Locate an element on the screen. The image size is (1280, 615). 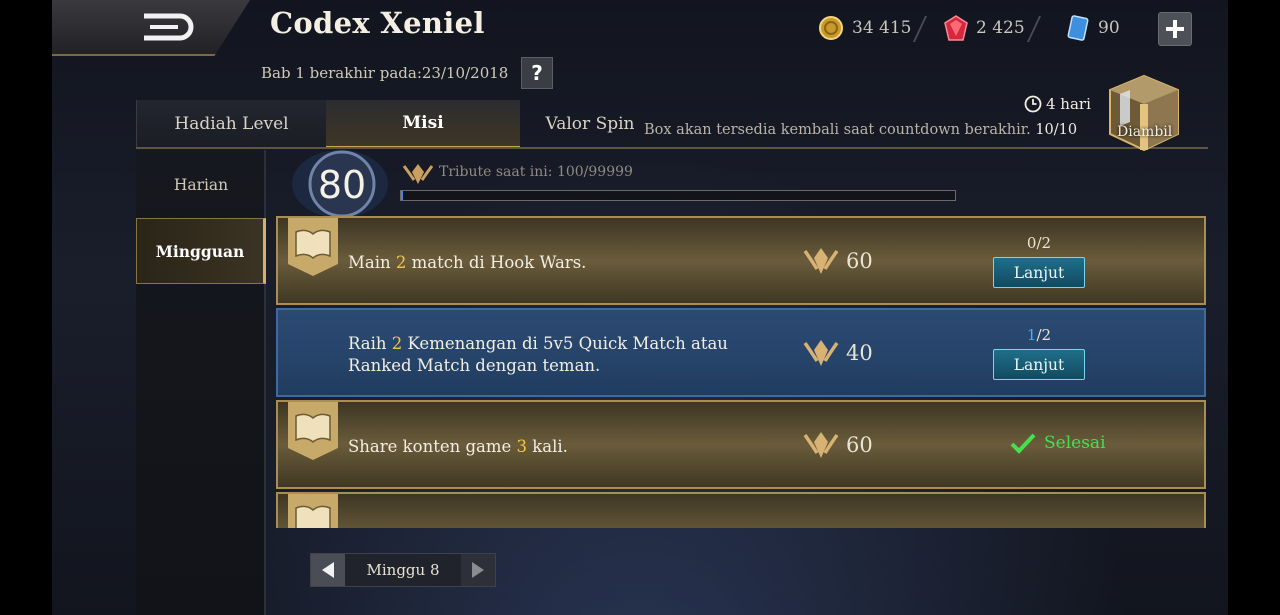
voucher-amount: 90 is located at coordinates (1109, 28).